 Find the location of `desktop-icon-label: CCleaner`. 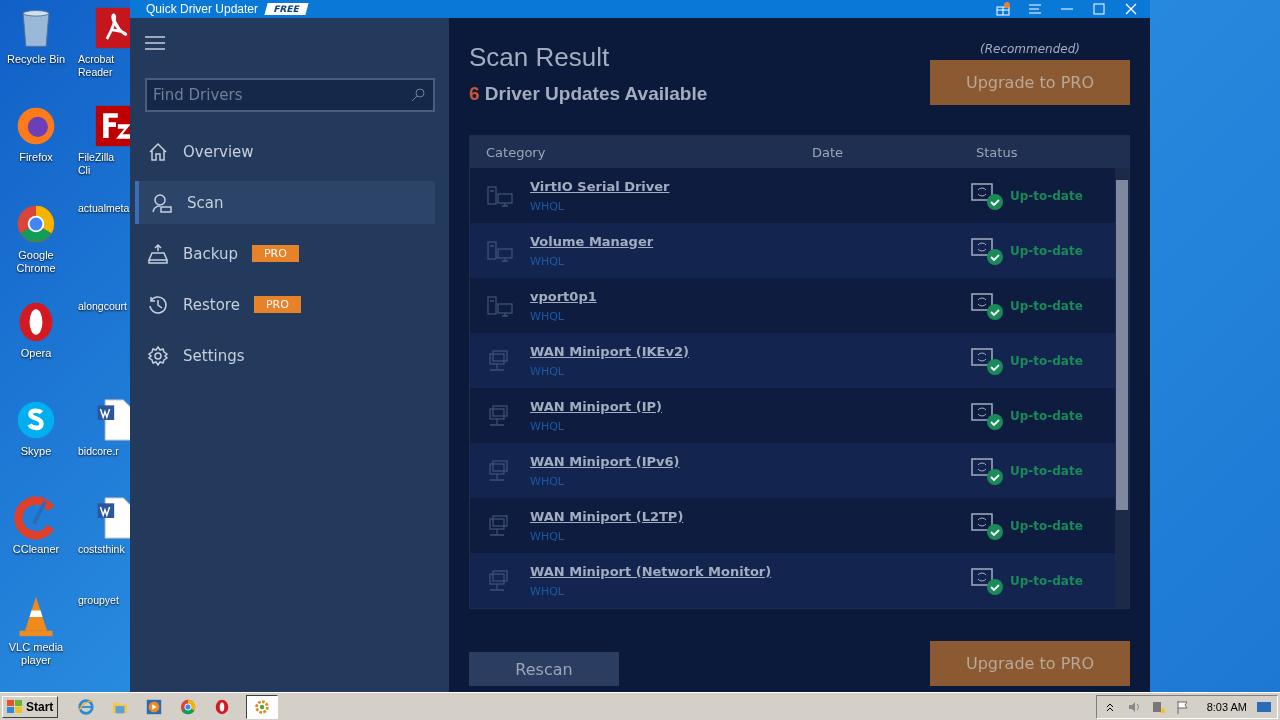

desktop-icon-label: CCleaner is located at coordinates (36, 549).